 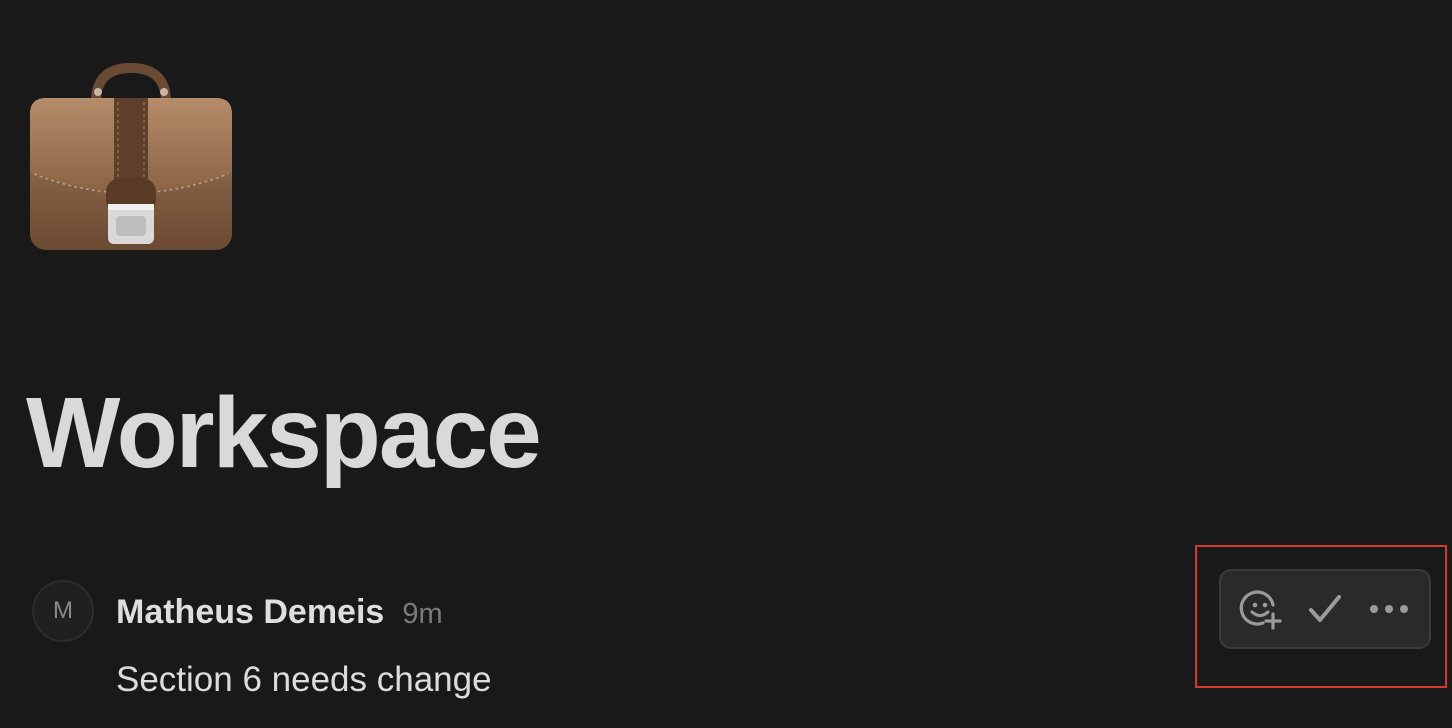 What do you see at coordinates (422, 614) in the screenshot?
I see `comment-timestamp: 9m` at bounding box center [422, 614].